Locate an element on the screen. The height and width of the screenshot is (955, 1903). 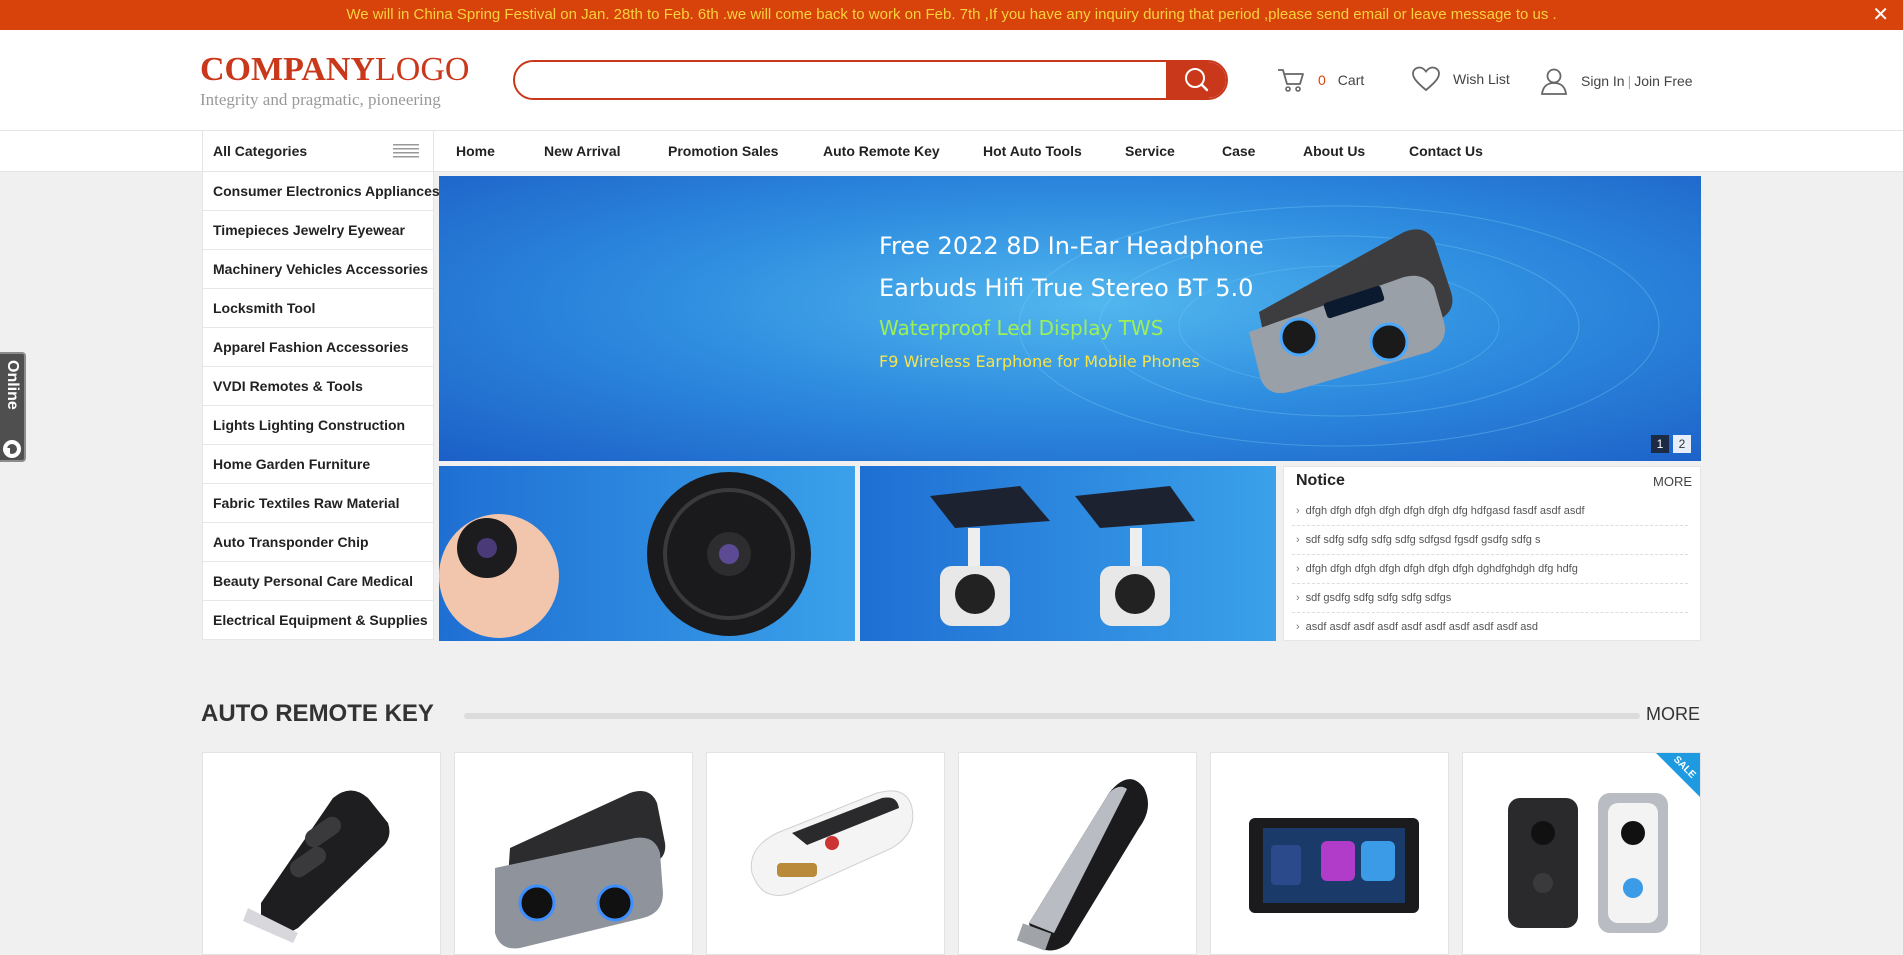
search-box is located at coordinates (870, 80).